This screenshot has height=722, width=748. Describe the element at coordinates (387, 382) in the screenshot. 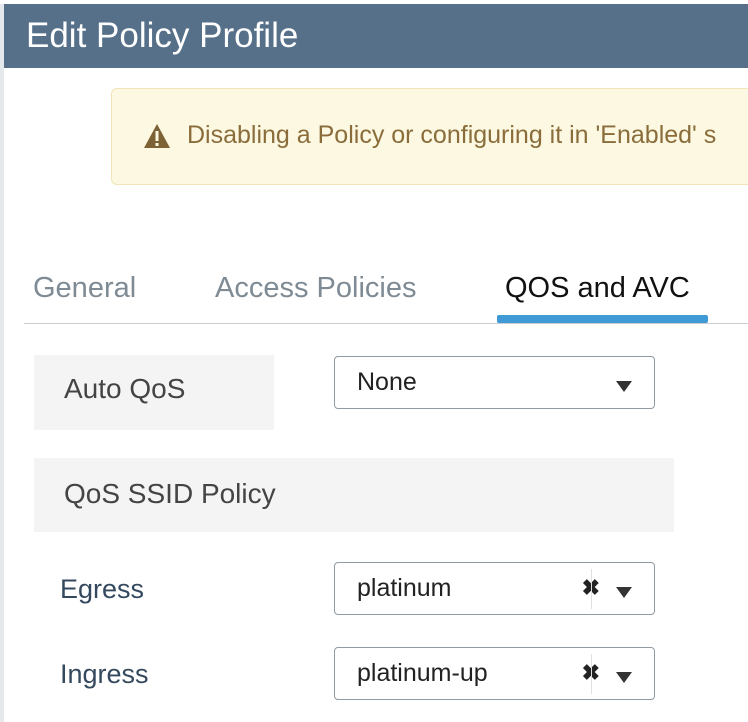

I see `auto-qos-value: None` at that location.